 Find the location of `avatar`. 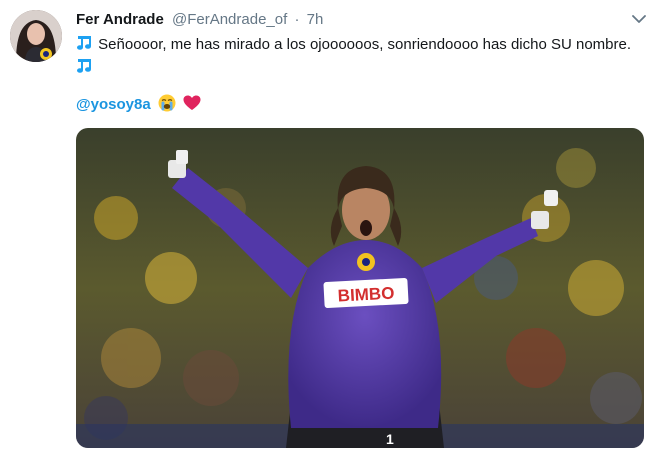

avatar is located at coordinates (36, 36).